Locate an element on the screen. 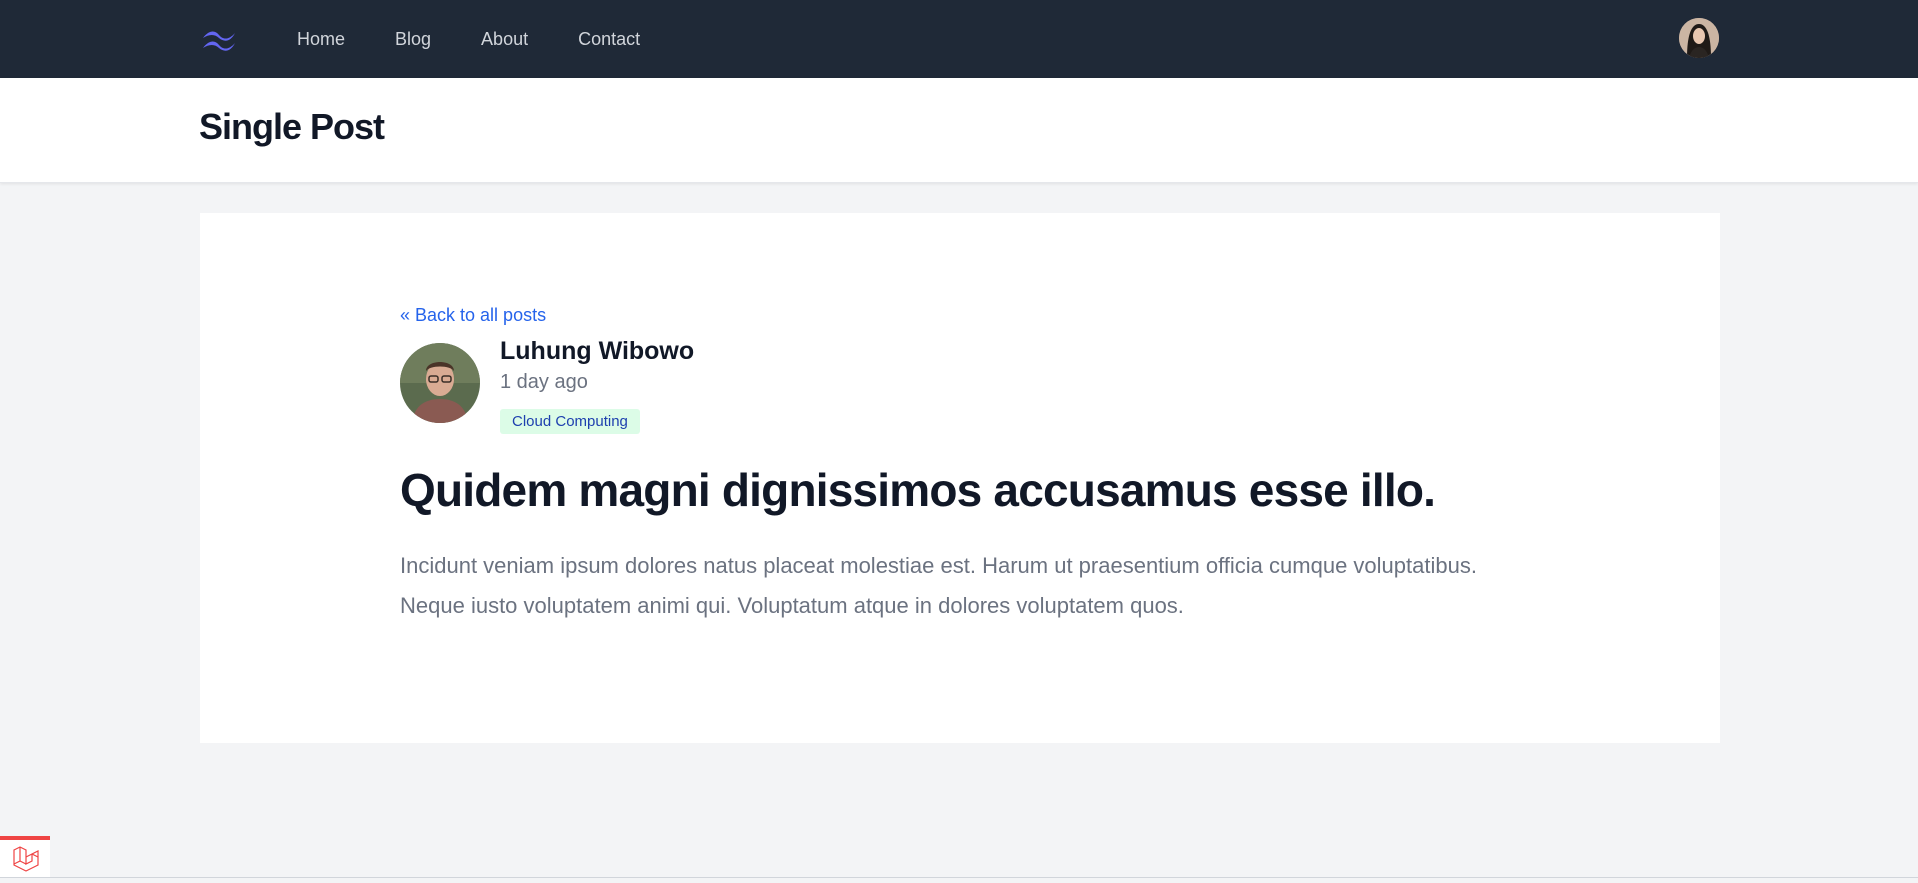  page-header: Single Post is located at coordinates (959, 130).